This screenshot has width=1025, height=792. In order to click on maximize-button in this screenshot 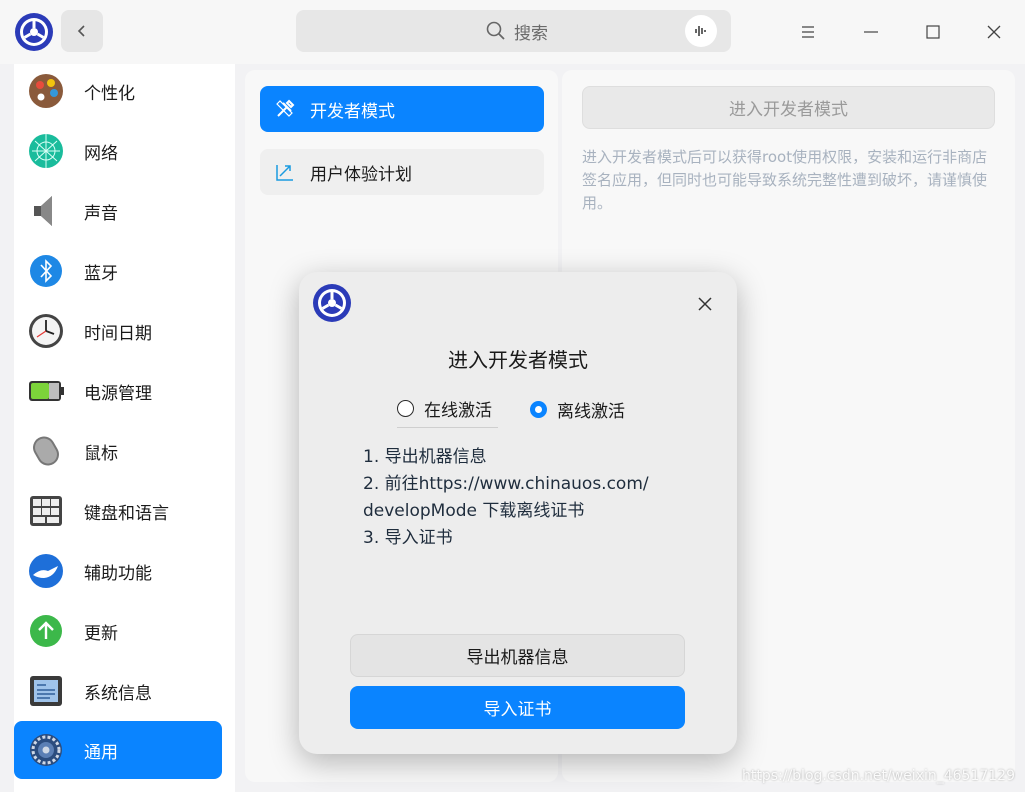, I will do `click(933, 32)`.